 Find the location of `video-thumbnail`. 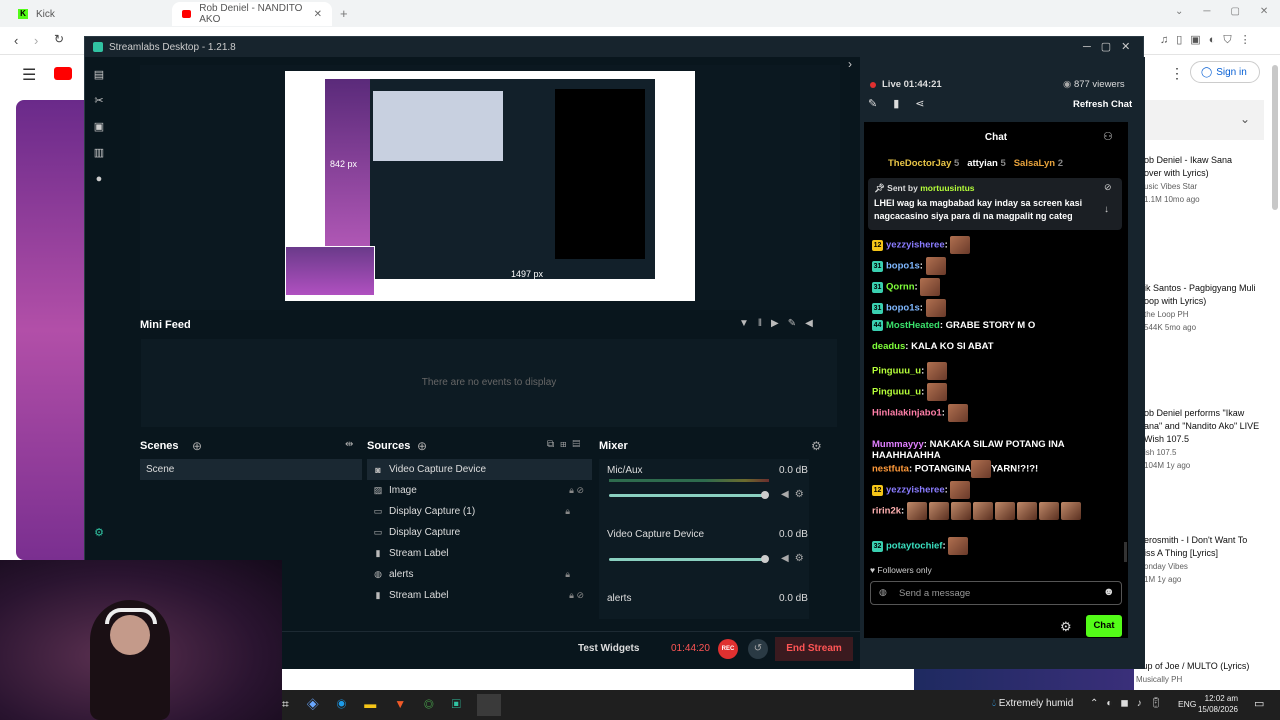

video-thumbnail is located at coordinates (1024, 679).